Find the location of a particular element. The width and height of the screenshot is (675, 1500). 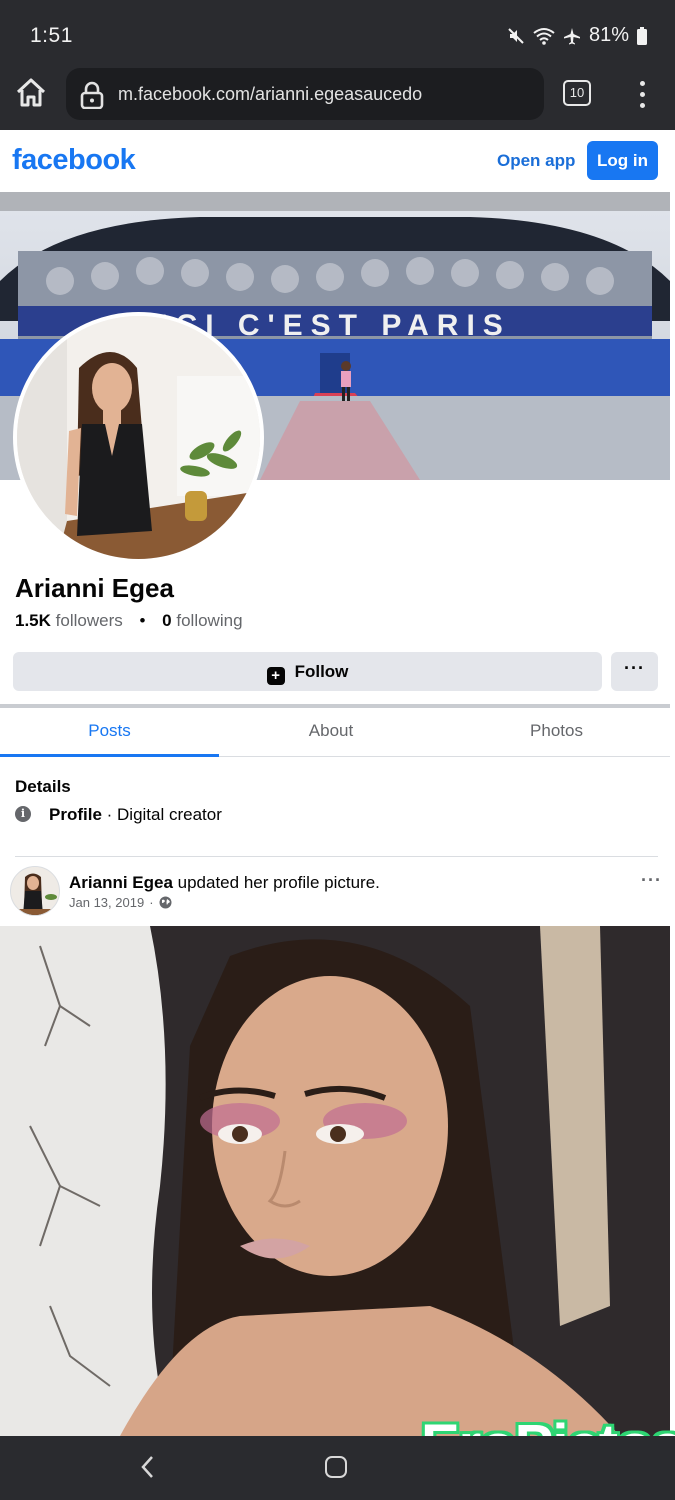

info-icon: i is located at coordinates (23, 814).